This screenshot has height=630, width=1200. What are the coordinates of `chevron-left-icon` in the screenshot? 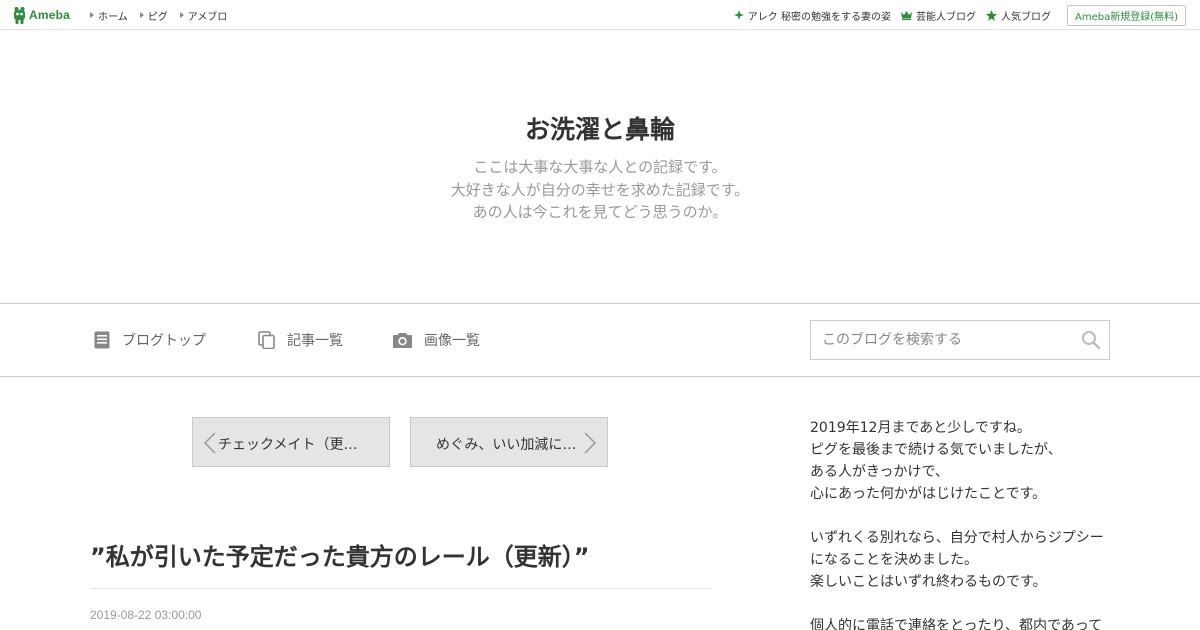 It's located at (209, 443).